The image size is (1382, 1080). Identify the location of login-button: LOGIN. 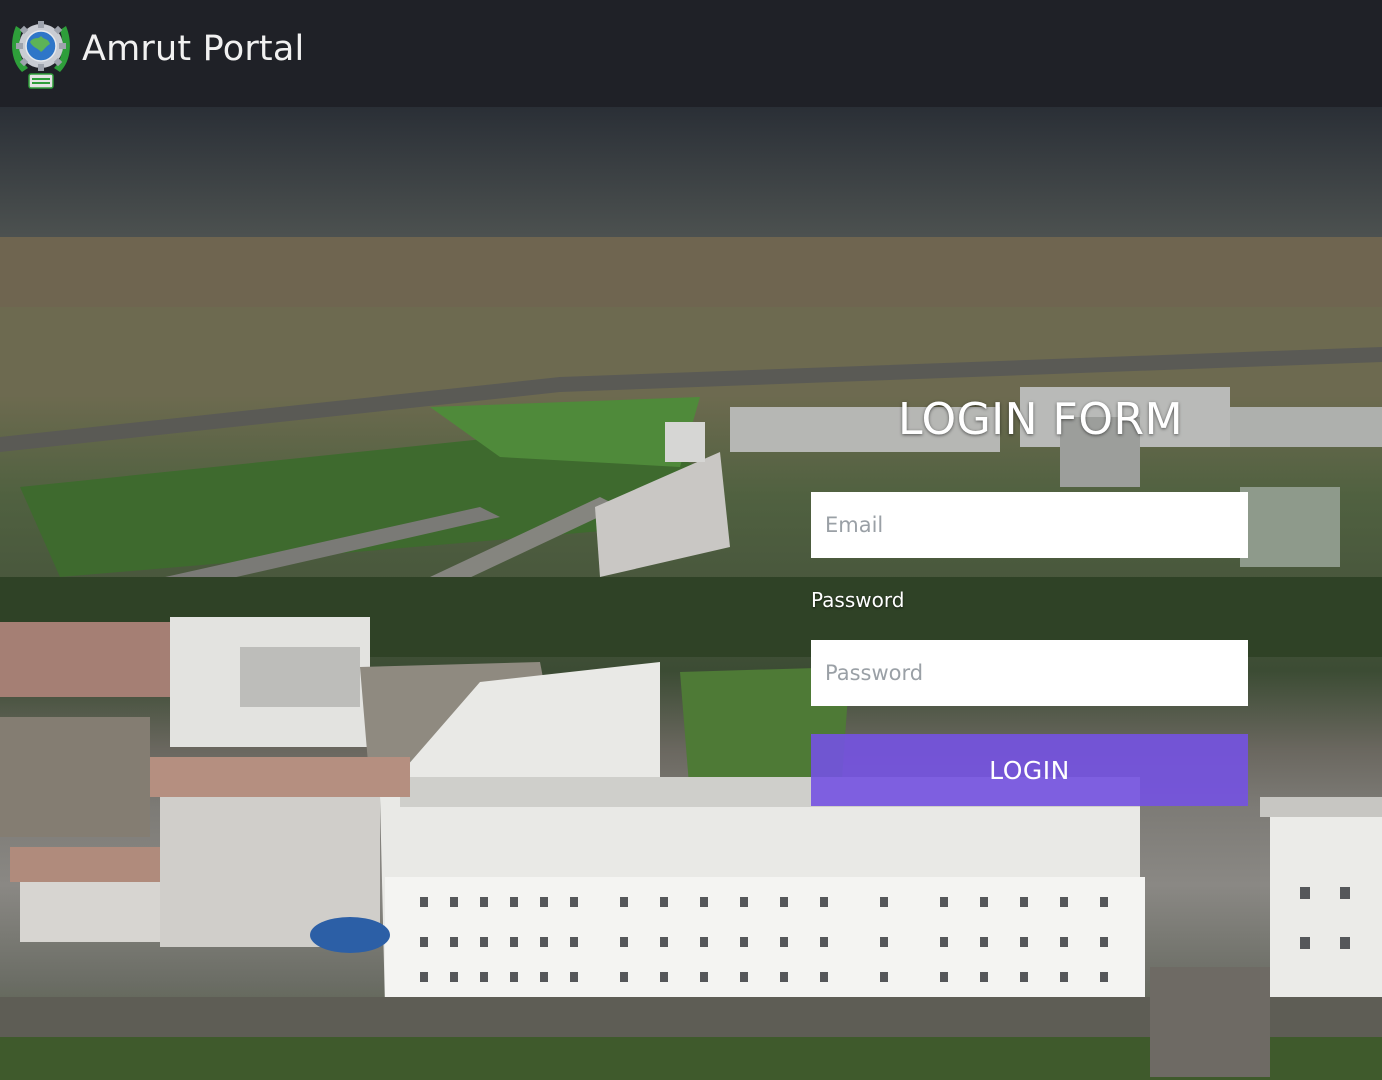
(1029, 770).